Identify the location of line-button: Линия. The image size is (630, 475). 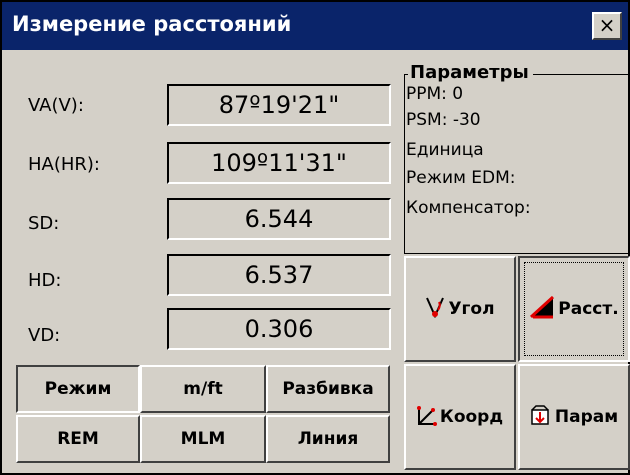
(328, 439).